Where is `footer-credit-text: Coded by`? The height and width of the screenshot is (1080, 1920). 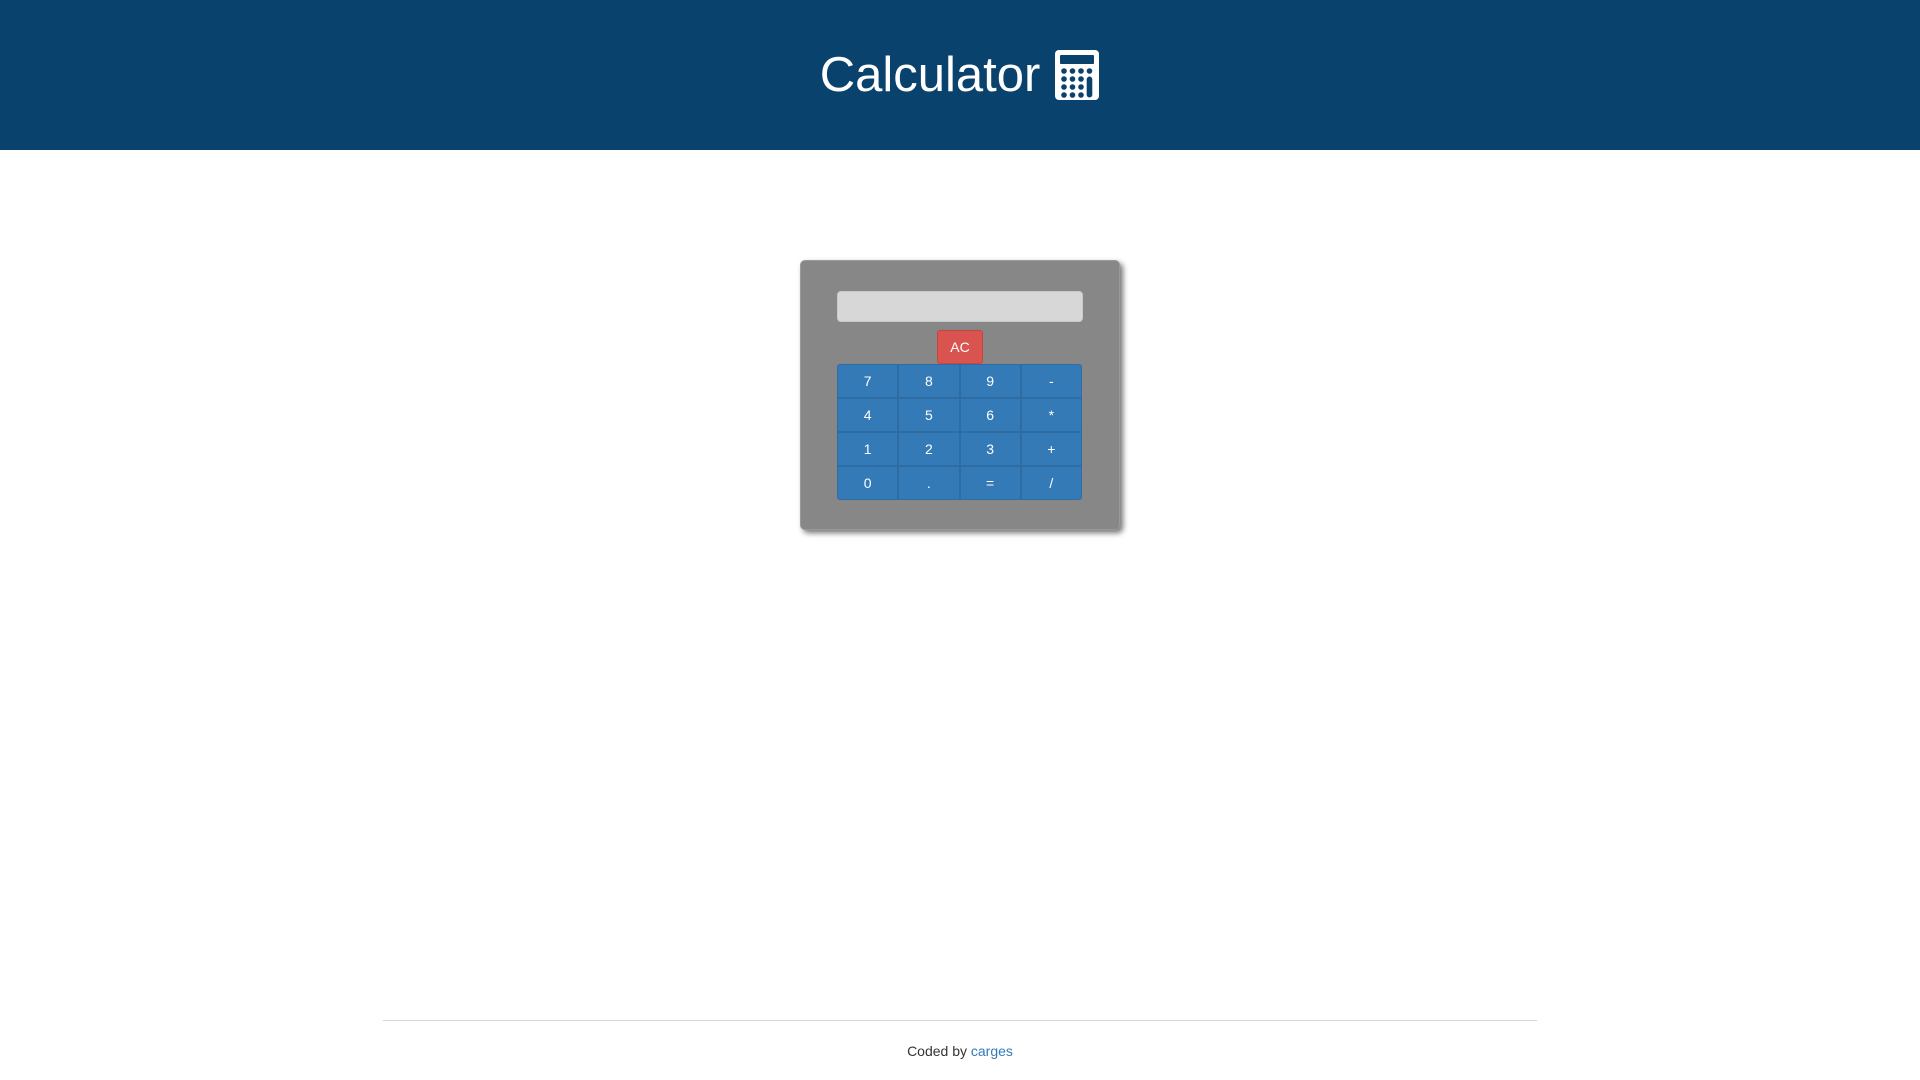 footer-credit-text: Coded by is located at coordinates (939, 1051).